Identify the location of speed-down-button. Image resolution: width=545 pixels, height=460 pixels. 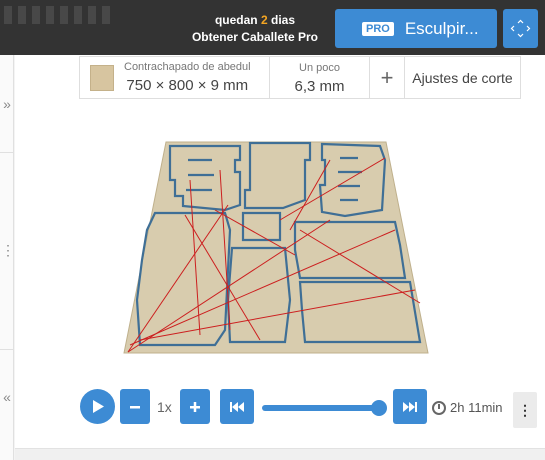
(135, 406).